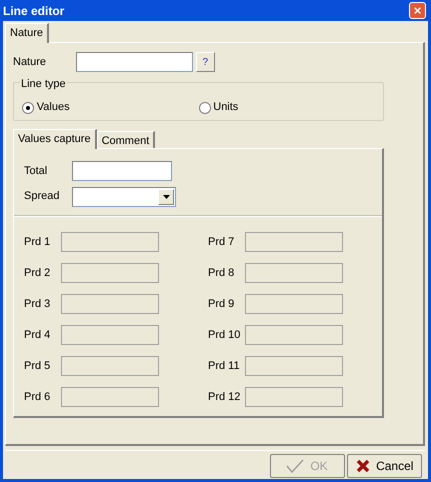  What do you see at coordinates (225, 335) in the screenshot?
I see `field-label: Prd 10` at bounding box center [225, 335].